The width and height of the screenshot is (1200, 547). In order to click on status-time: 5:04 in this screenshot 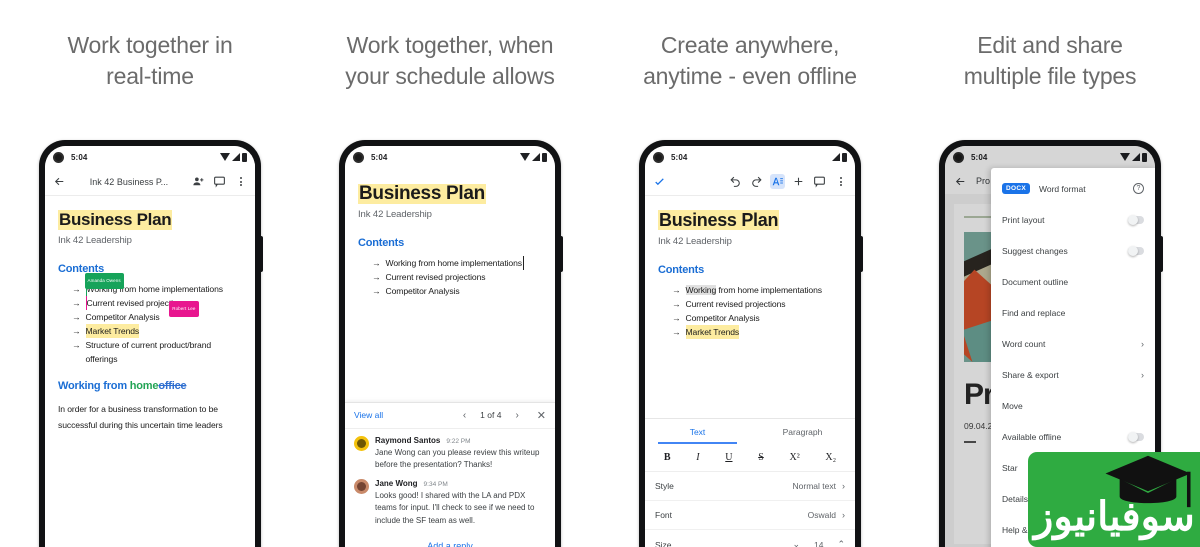, I will do `click(379, 157)`.